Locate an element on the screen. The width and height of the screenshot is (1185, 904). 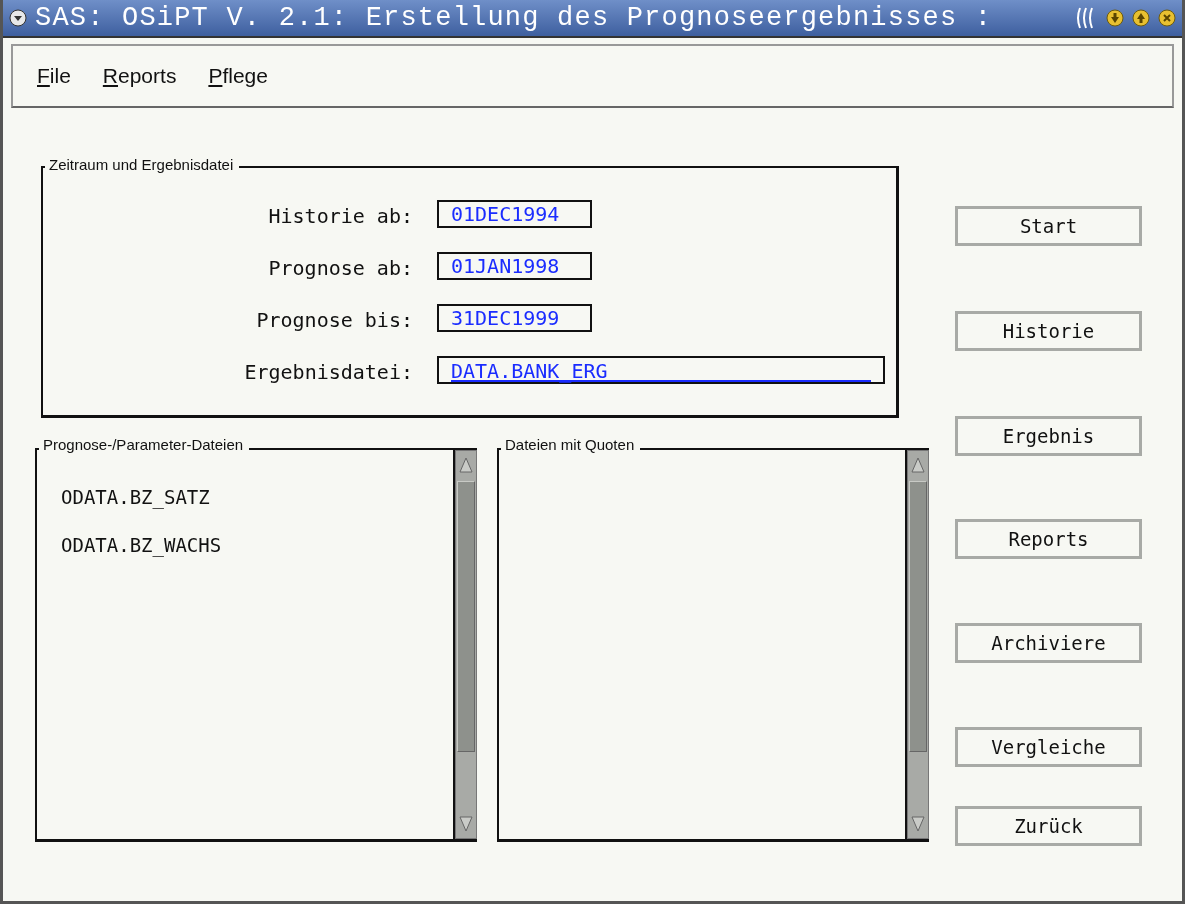
field-label: Ergebnisdatei: is located at coordinates (328, 372).